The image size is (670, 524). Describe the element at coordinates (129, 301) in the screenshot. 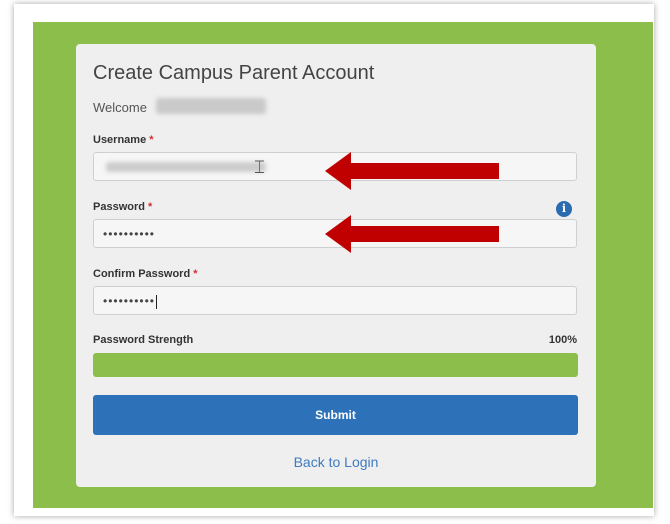

I see `confirm-password-value: ••••••••••` at that location.